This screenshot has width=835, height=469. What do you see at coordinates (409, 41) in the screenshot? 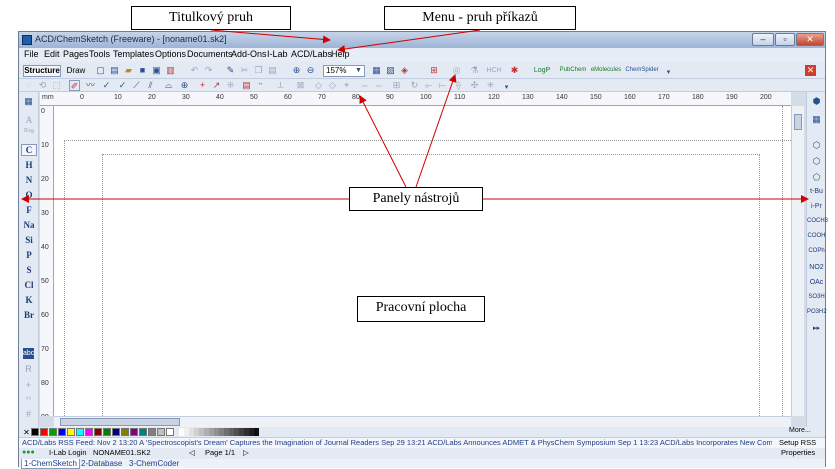
I see `arrow-menu-bar` at bounding box center [409, 41].